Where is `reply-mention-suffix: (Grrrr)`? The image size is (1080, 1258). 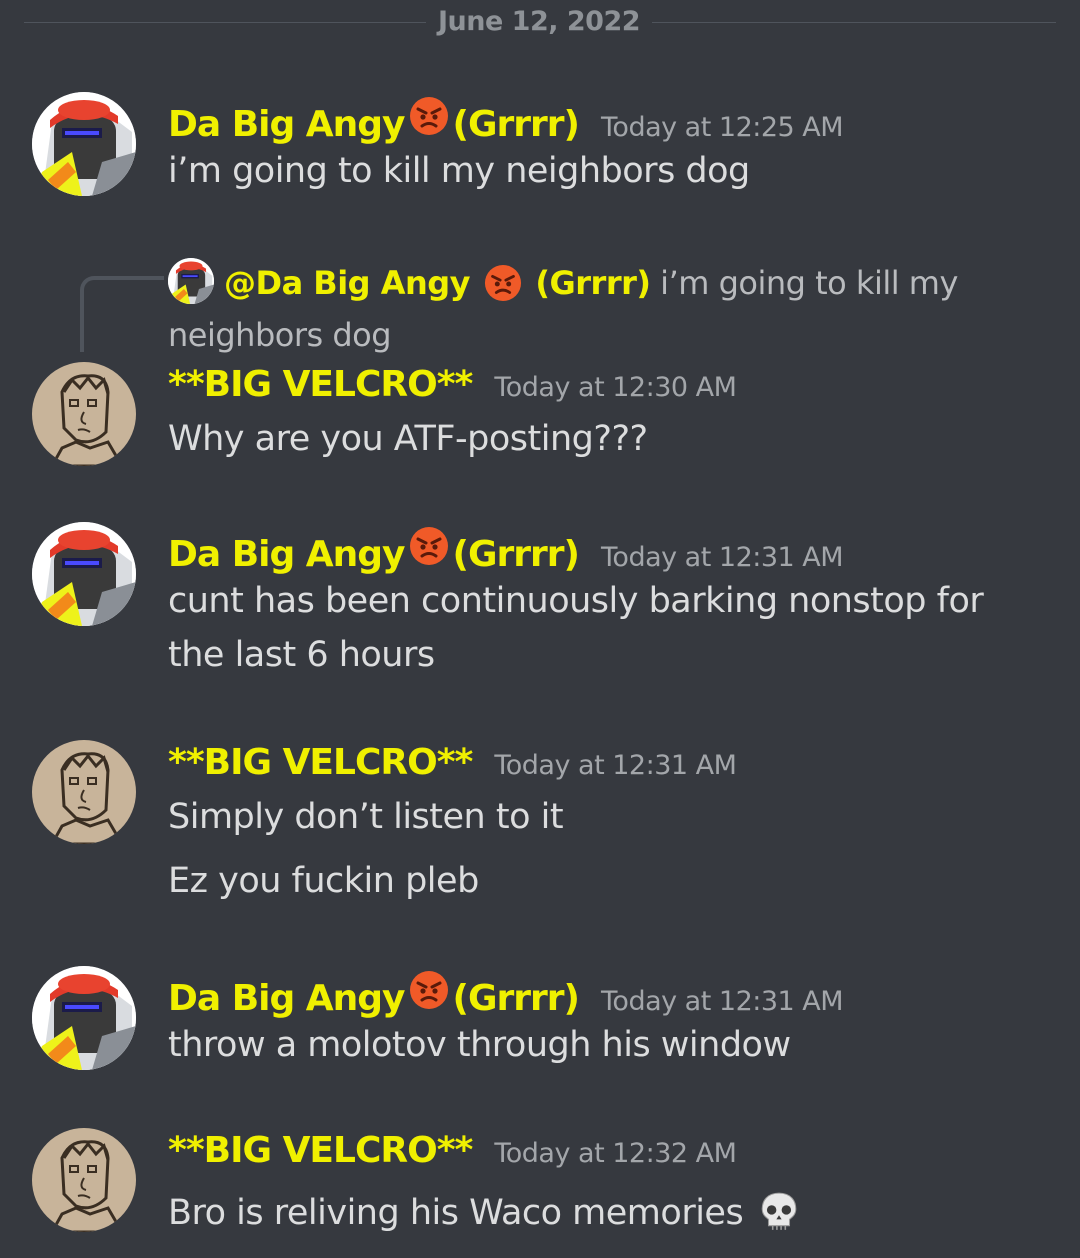 reply-mention-suffix: (Grrrr) is located at coordinates (593, 283).